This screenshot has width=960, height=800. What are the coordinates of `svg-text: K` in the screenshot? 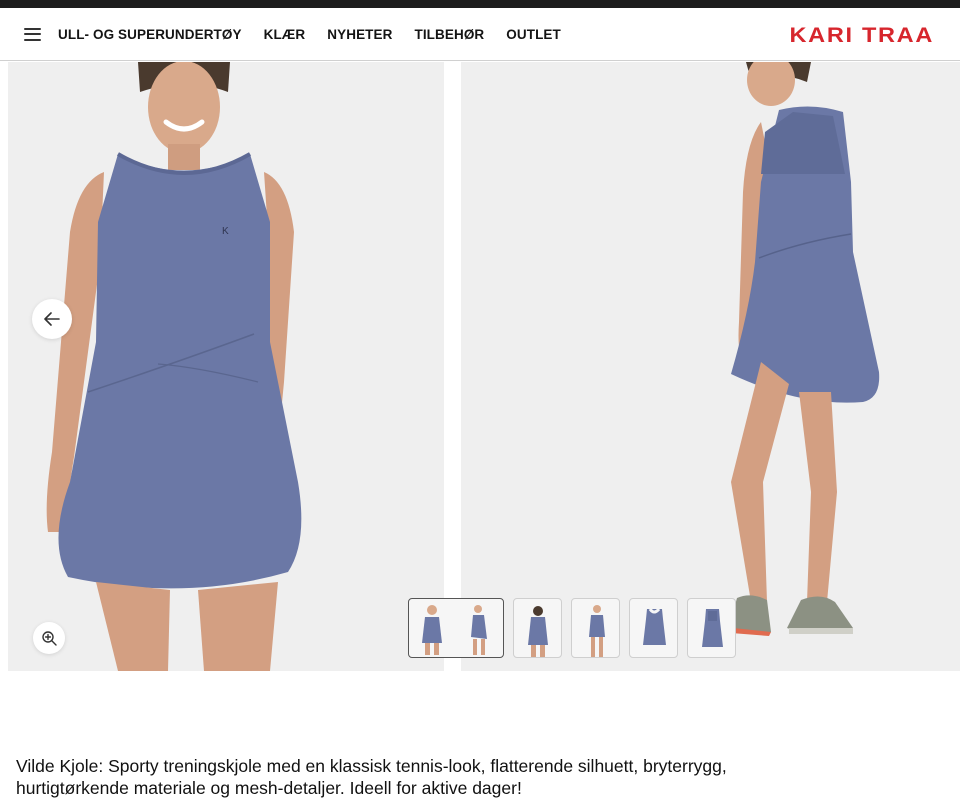 It's located at (225, 231).